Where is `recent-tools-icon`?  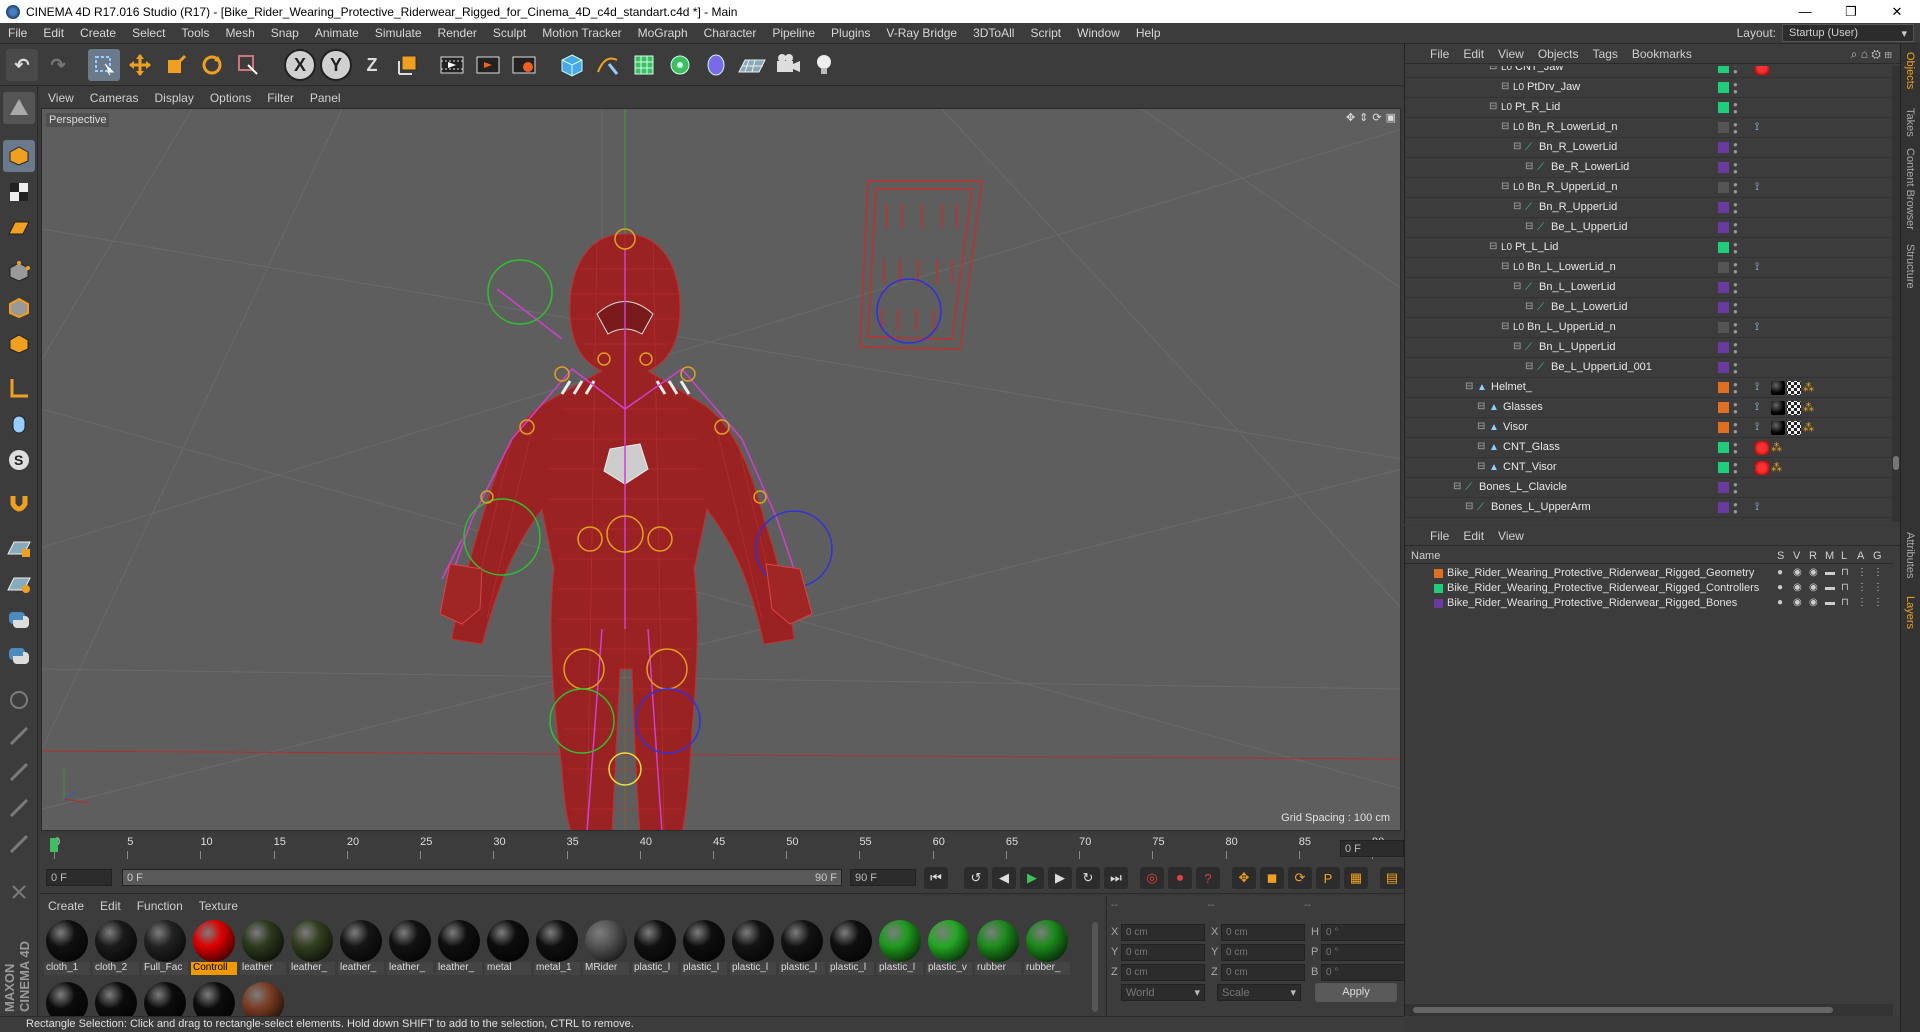 recent-tools-icon is located at coordinates (248, 65).